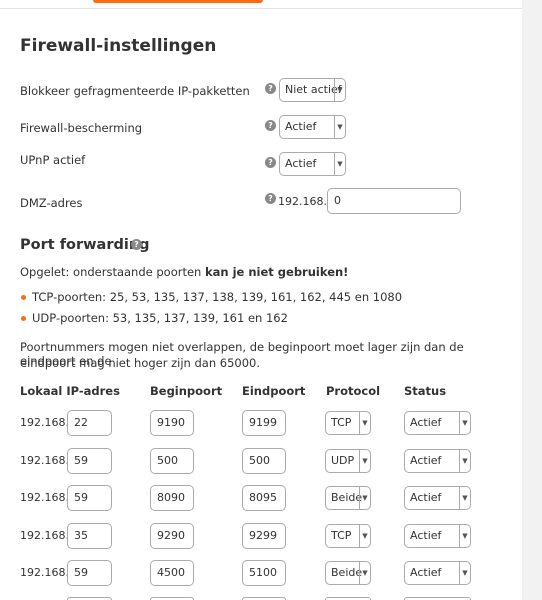 This screenshot has height=600, width=542. What do you see at coordinates (264, 423) in the screenshot?
I see `end-port-input: 9199` at bounding box center [264, 423].